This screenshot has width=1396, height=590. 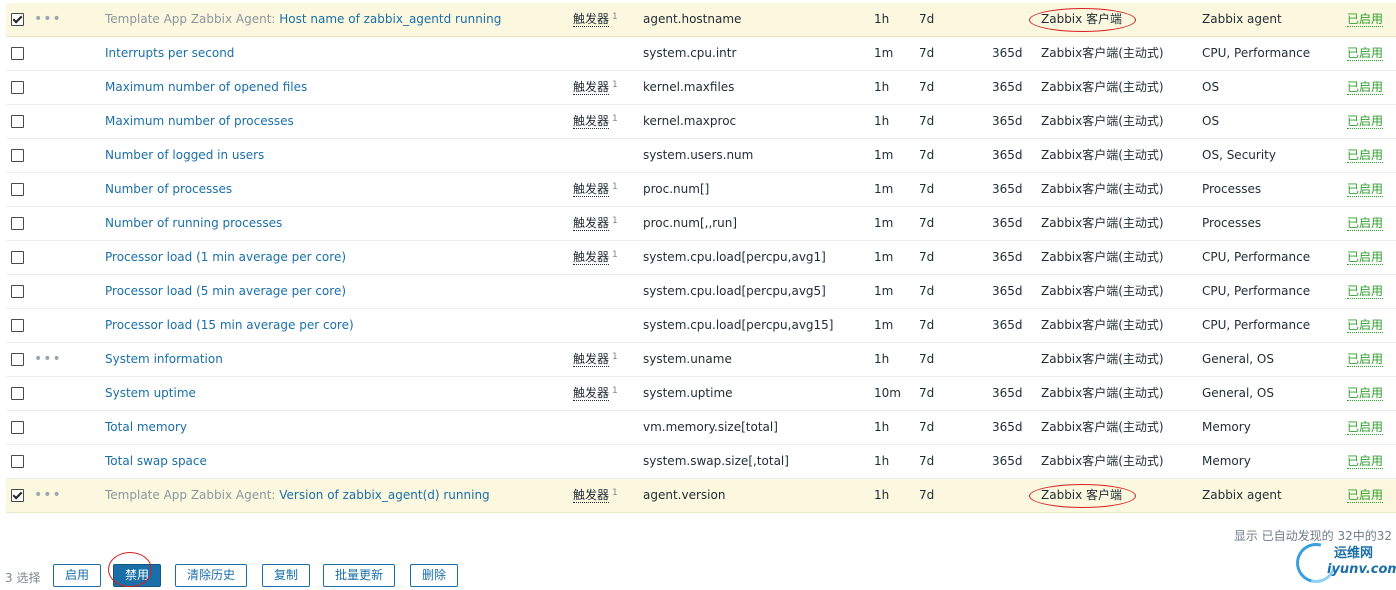 I want to click on item-name-link: System uptime, so click(x=150, y=393).